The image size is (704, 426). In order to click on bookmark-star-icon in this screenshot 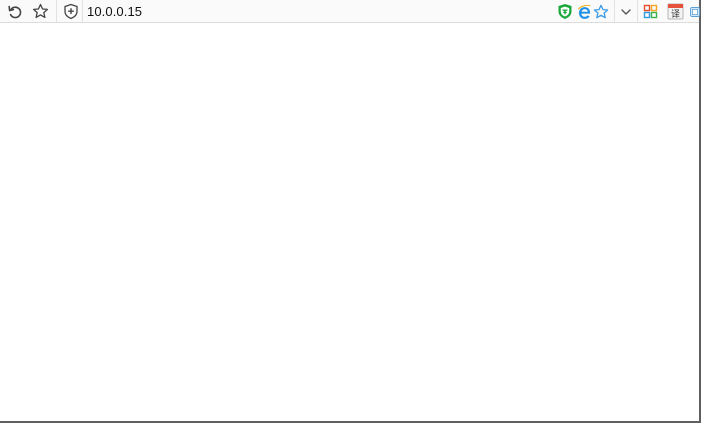, I will do `click(40, 11)`.